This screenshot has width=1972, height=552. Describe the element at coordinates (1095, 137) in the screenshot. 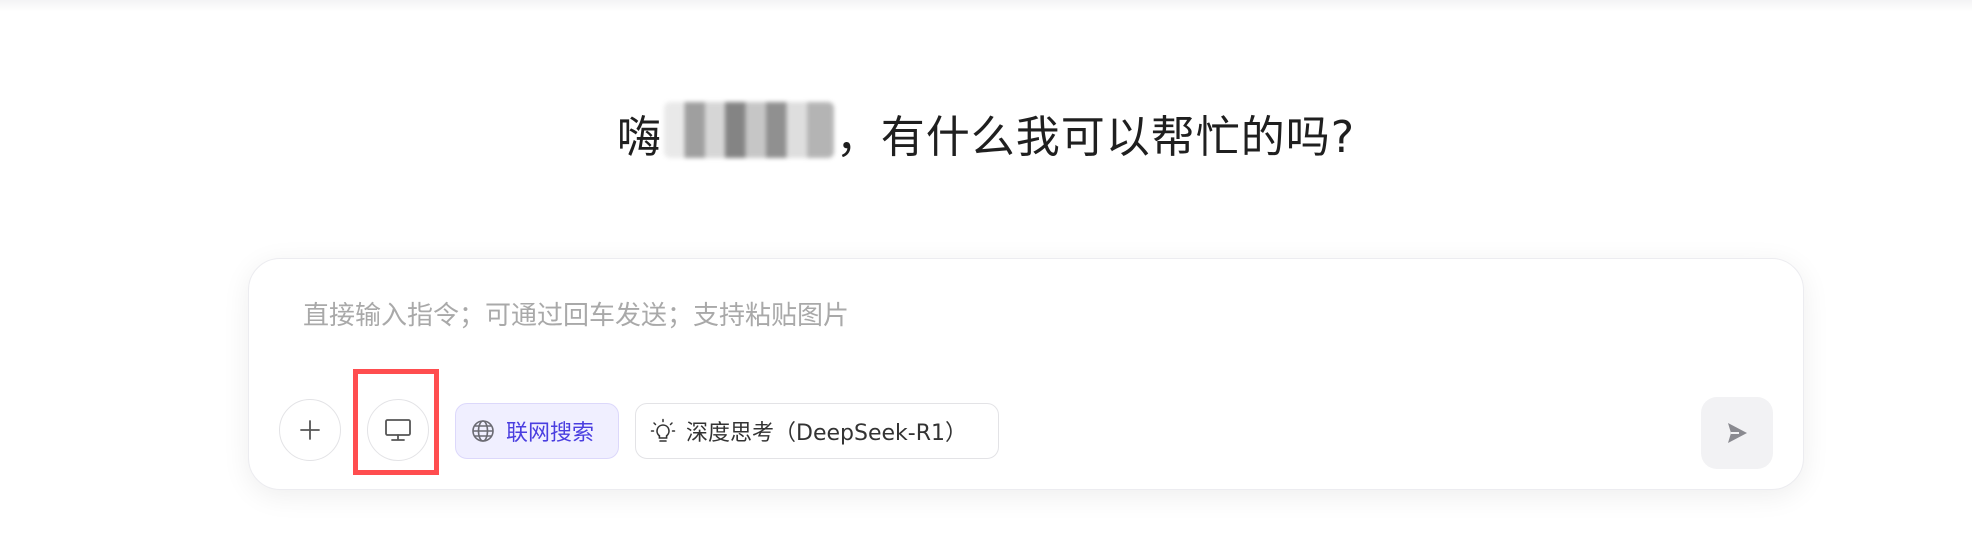

I see `greeting-suffix: ，有什么我可以帮忙的吗?` at that location.